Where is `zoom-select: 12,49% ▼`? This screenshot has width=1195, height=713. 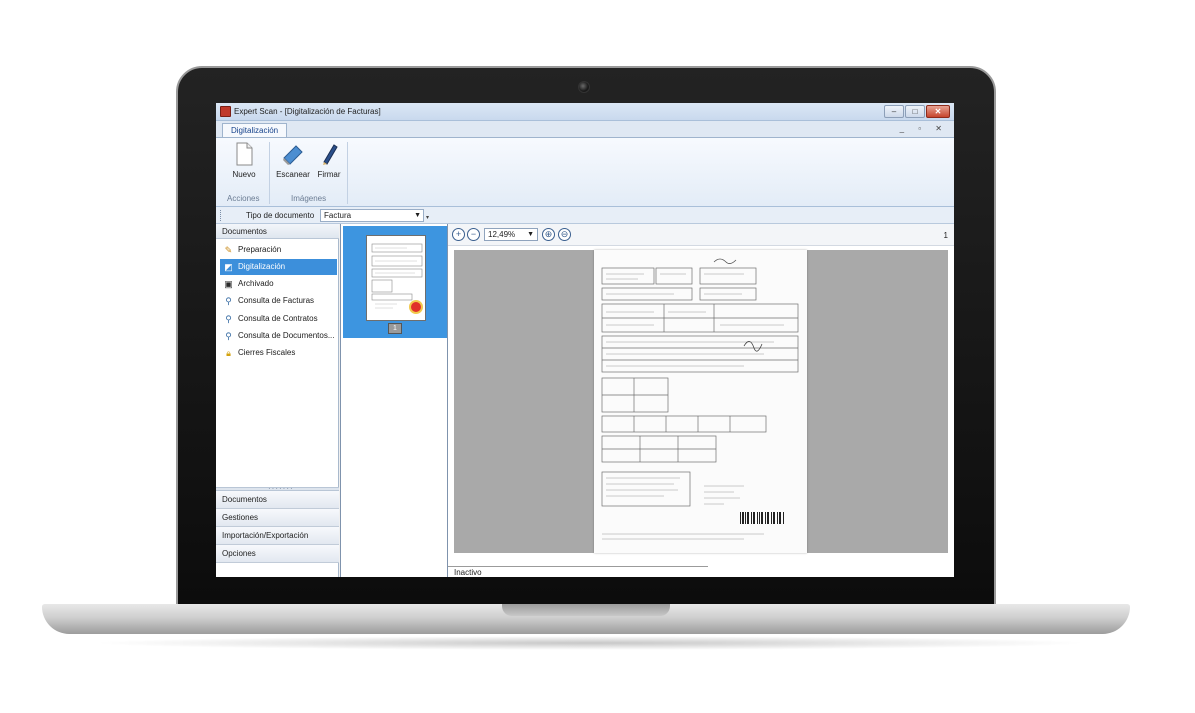
zoom-select: 12,49% ▼ is located at coordinates (511, 234).